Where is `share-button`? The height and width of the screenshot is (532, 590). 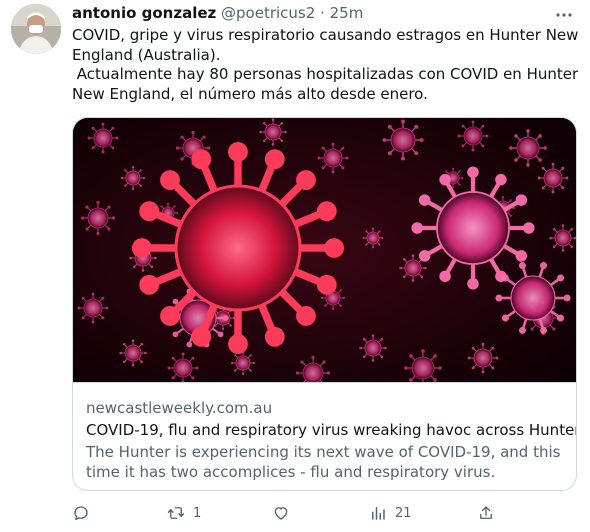
share-button is located at coordinates (486, 513).